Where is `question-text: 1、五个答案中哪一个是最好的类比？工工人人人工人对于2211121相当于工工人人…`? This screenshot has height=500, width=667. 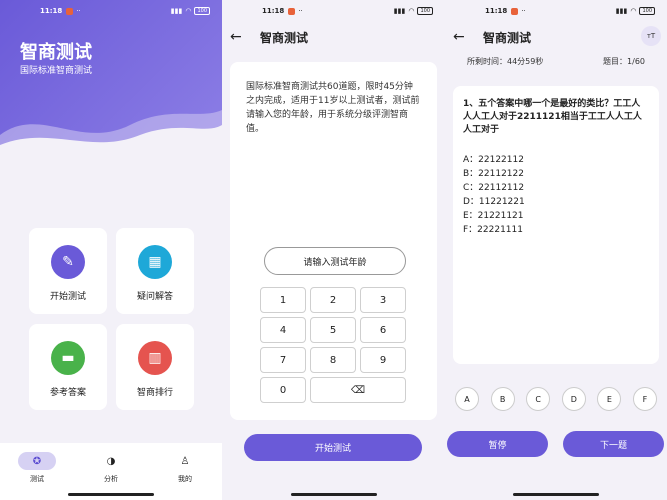 question-text: 1、五个答案中哪一个是最好的类比？工工人人人工人对于2211121相当于工工人人… is located at coordinates (552, 117).